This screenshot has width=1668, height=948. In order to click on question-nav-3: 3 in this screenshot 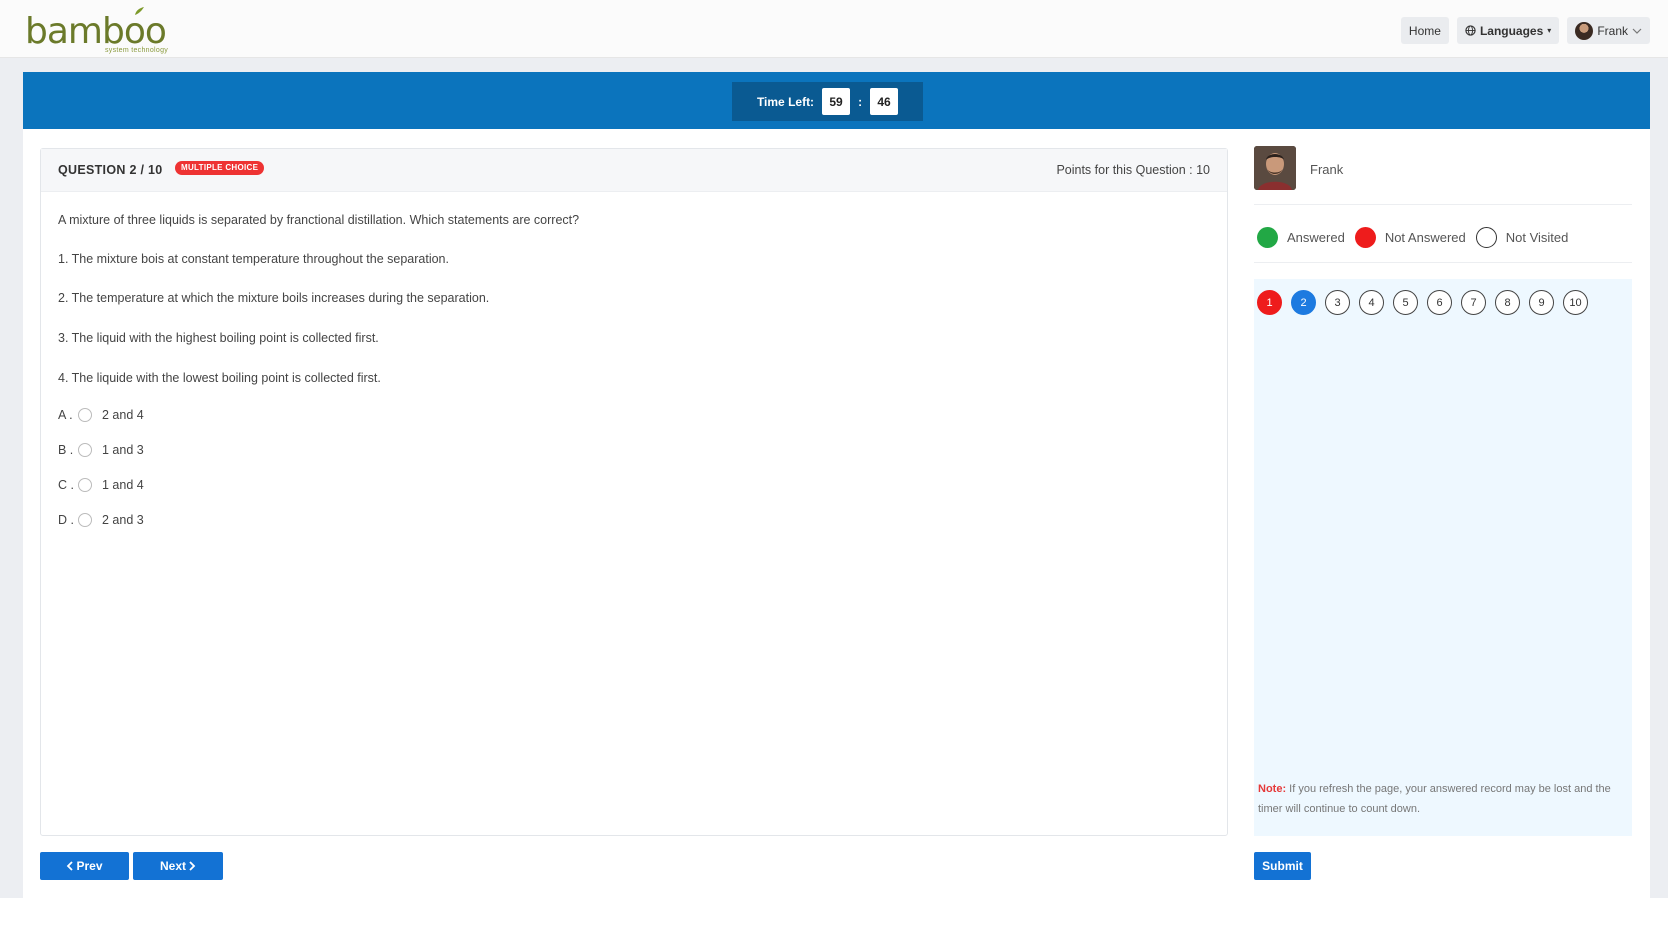, I will do `click(1337, 302)`.